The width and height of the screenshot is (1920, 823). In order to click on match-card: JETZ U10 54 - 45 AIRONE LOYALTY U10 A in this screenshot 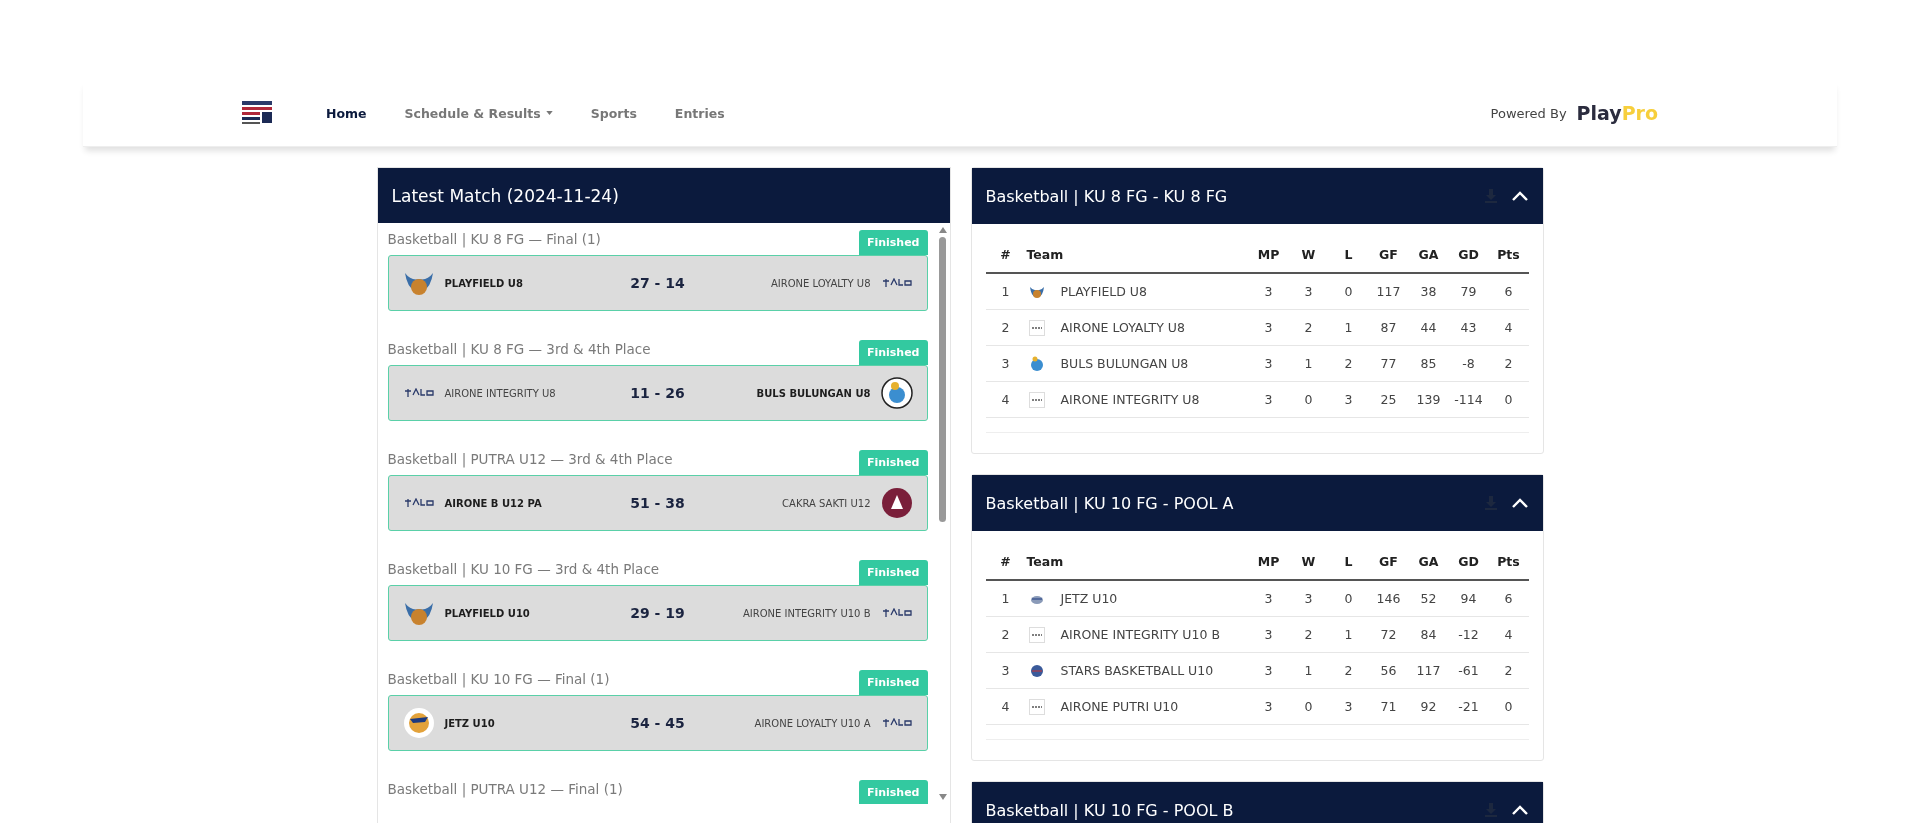, I will do `click(657, 723)`.